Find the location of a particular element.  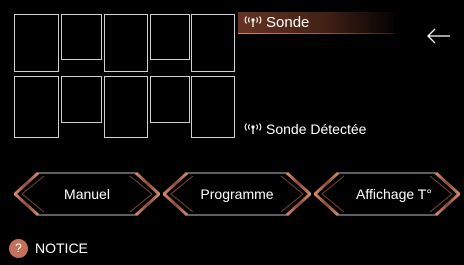

back-arrow-icon is located at coordinates (439, 36).